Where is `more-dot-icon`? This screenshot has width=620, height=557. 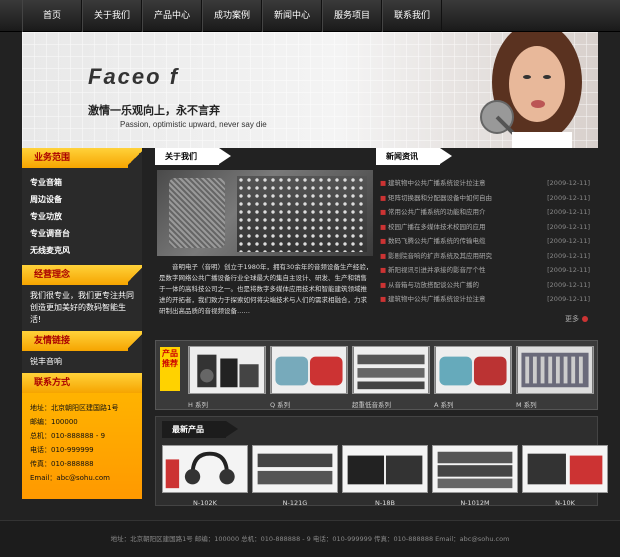
more-dot-icon is located at coordinates (585, 319).